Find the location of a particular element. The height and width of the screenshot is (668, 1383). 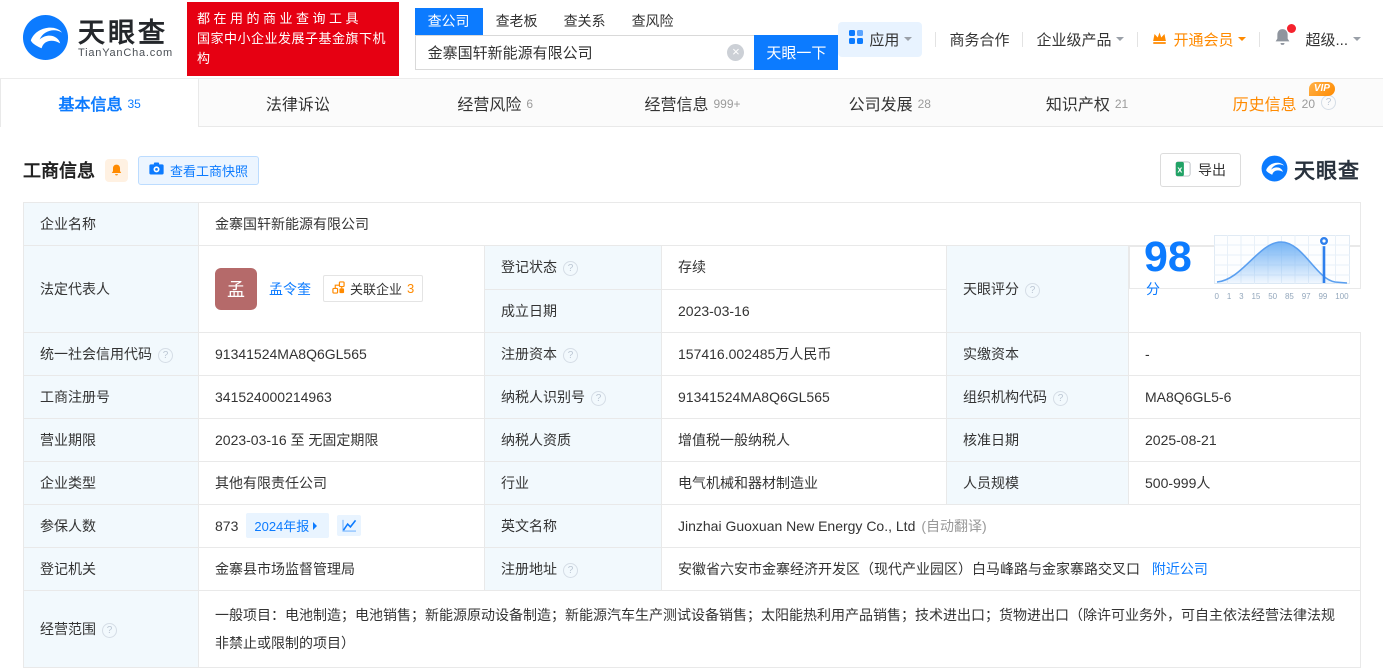

nav-open-vip-label: 开通会员 is located at coordinates (1203, 40).